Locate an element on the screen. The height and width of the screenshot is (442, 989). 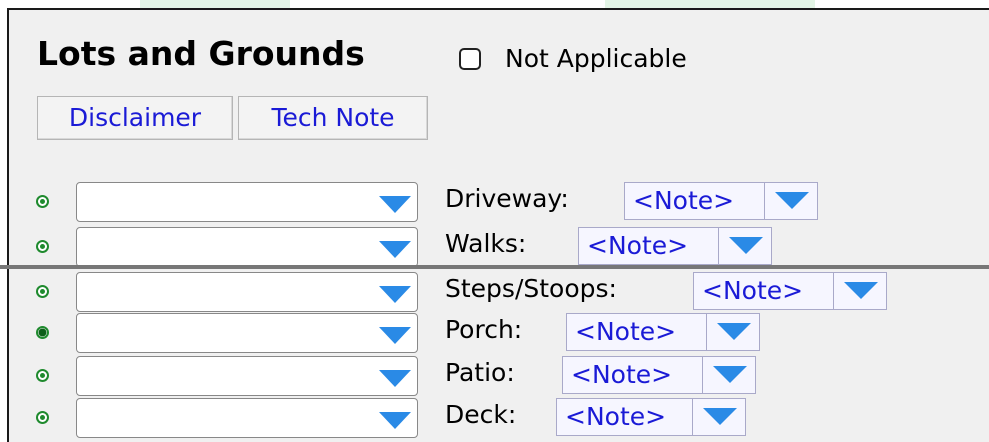
section-title: Lots and Grounds is located at coordinates (201, 53).